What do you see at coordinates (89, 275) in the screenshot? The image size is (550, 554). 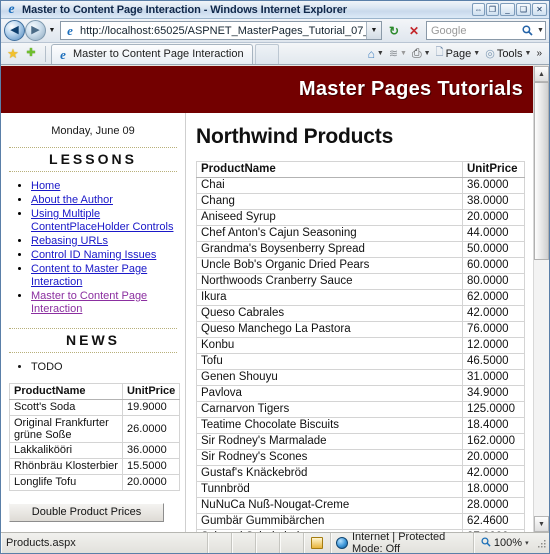 I see `sidebar-link-content-to-master-page-interaction: Content to Master Page Interaction` at bounding box center [89, 275].